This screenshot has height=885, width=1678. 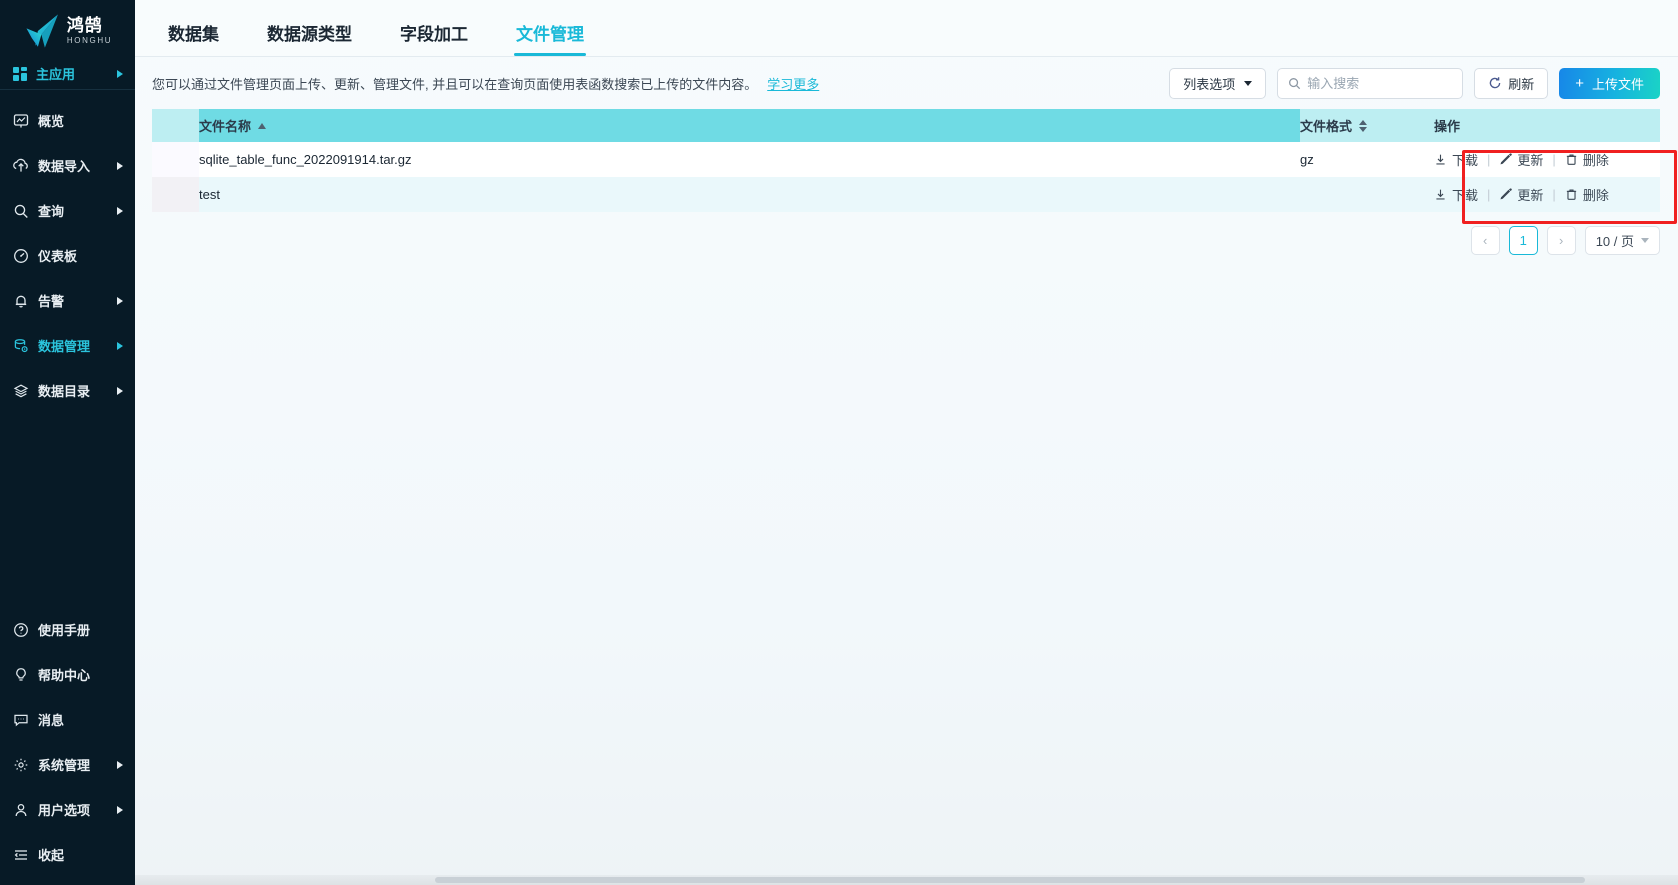 What do you see at coordinates (67, 854) in the screenshot?
I see `sidebar-item-collapse: 收起` at bounding box center [67, 854].